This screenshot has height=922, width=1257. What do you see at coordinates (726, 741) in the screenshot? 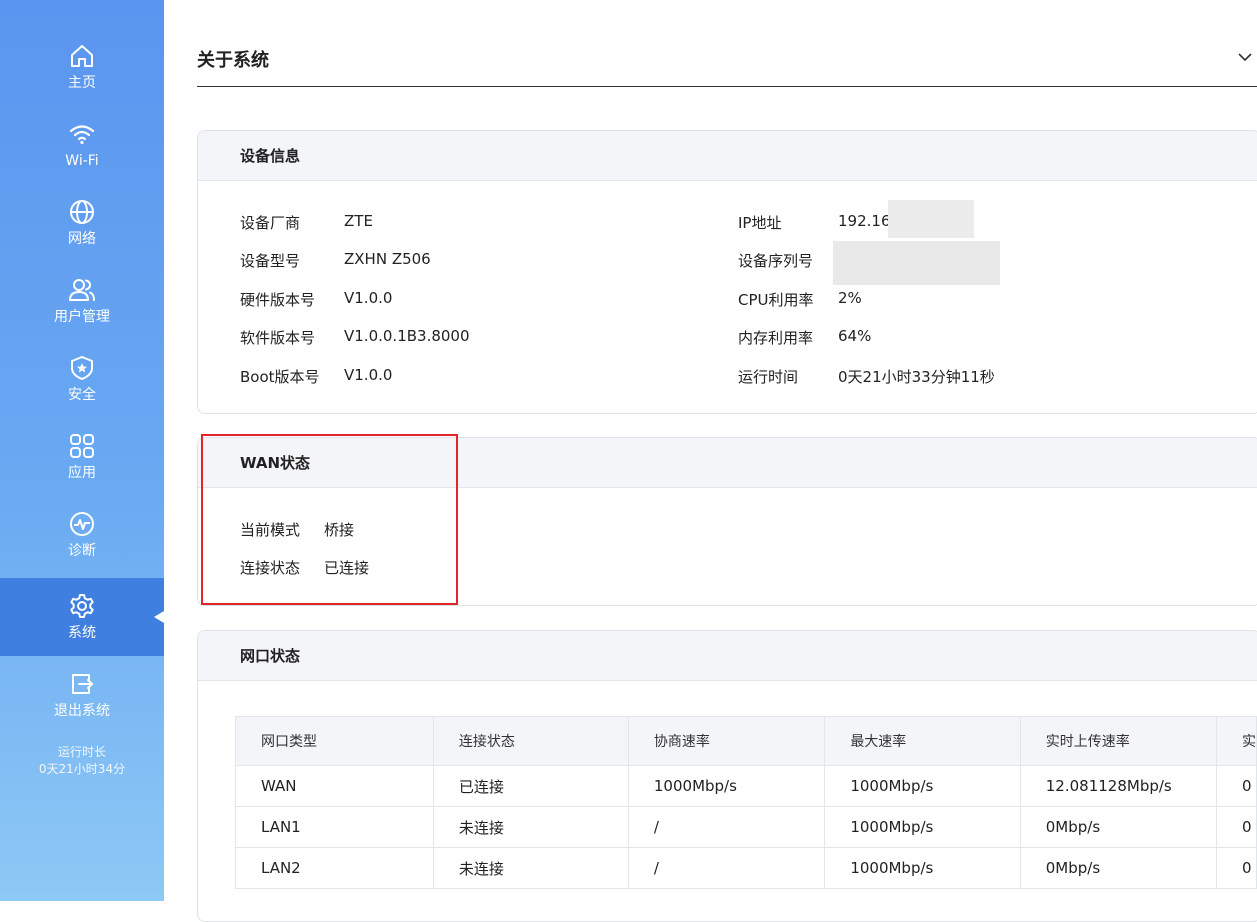
I see `column-header: 协商速率` at bounding box center [726, 741].